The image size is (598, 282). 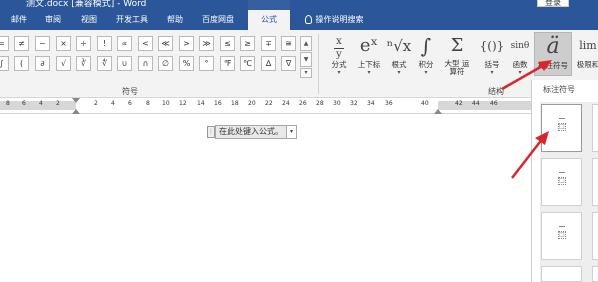 I want to click on symbol-button: ∅, so click(x=165, y=63).